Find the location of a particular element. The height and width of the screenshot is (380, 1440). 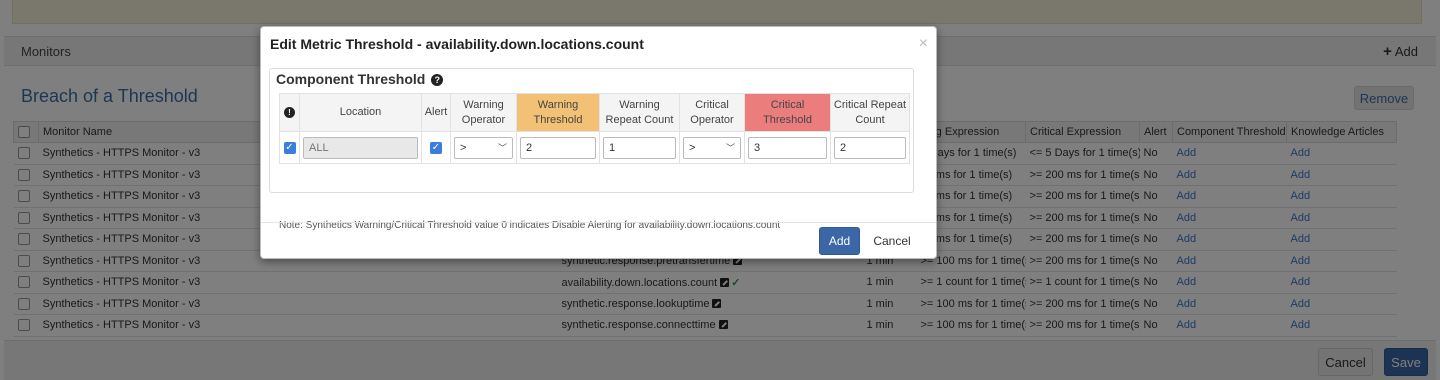

header-critical-operator: Critical Operator is located at coordinates (712, 112).